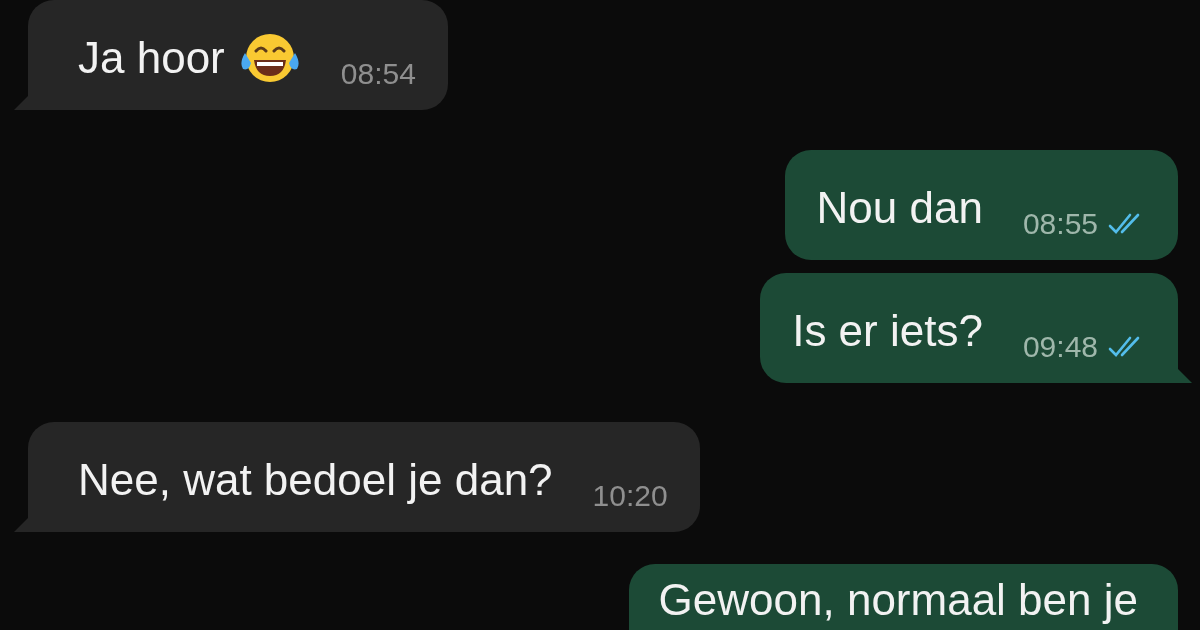 The height and width of the screenshot is (630, 1200). What do you see at coordinates (315, 480) in the screenshot?
I see `message-text: Nee, wat bedoel je dan?` at bounding box center [315, 480].